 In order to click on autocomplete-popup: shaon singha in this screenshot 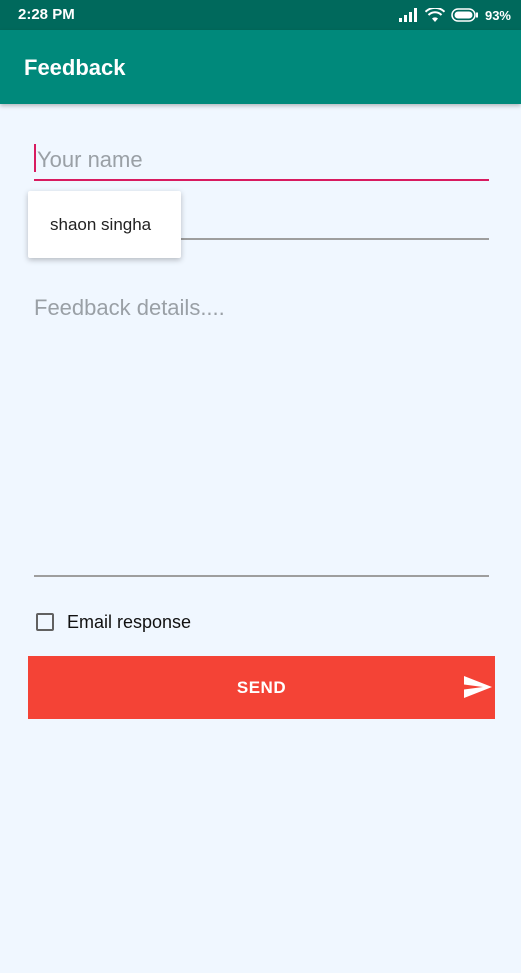, I will do `click(104, 224)`.